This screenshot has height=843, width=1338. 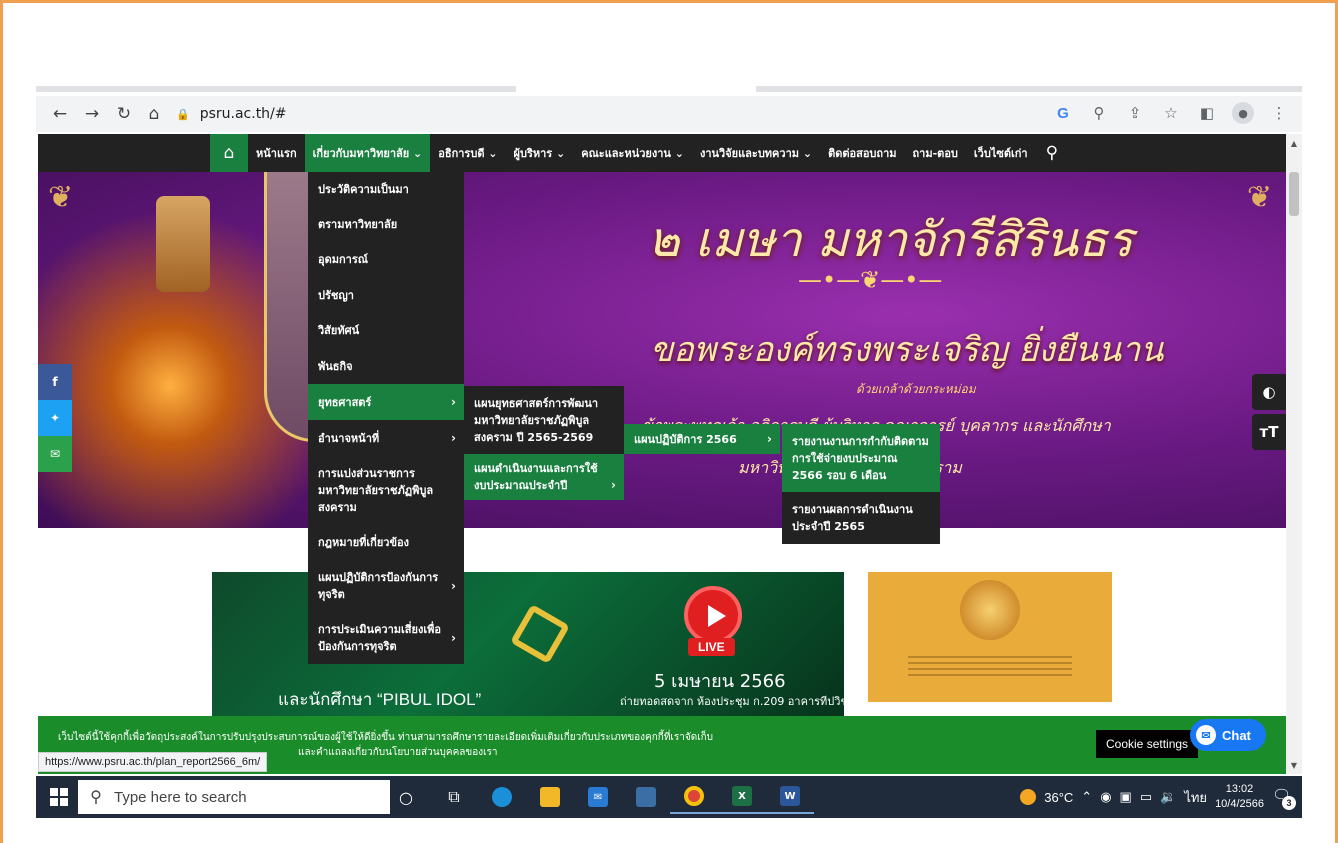 What do you see at coordinates (1294, 454) in the screenshot?
I see `page-scrollbar: ▲ ▼` at bounding box center [1294, 454].